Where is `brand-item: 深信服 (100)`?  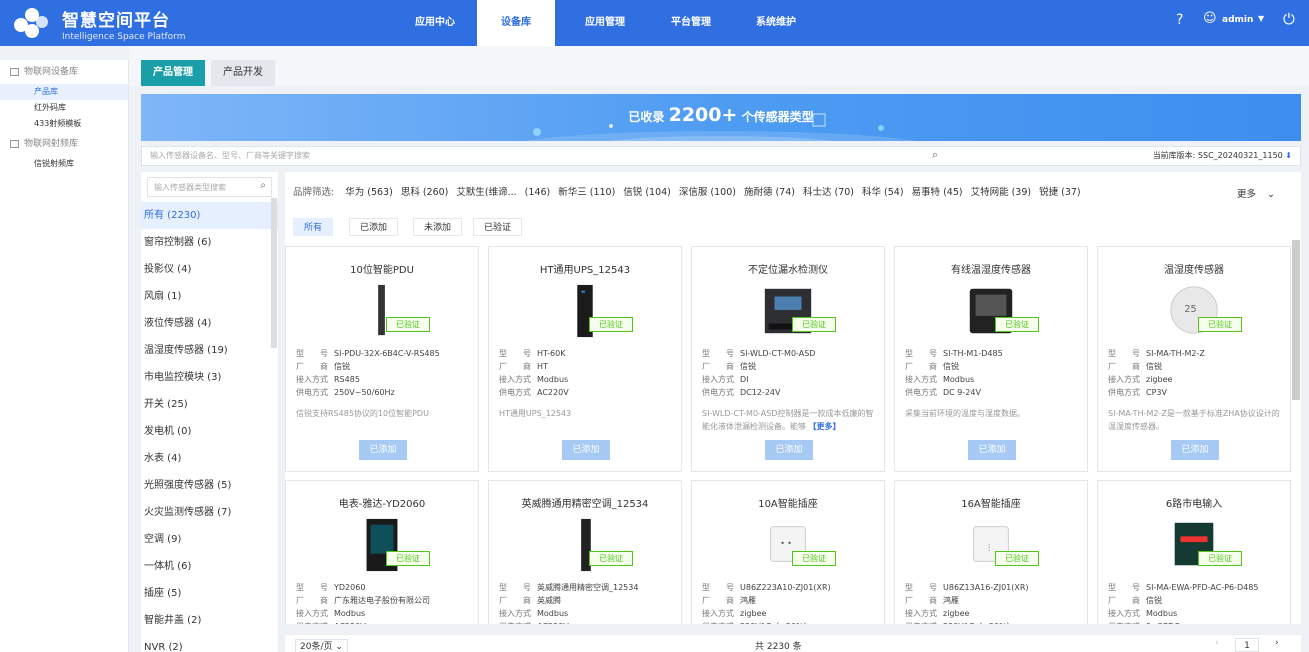
brand-item: 深信服 (100) is located at coordinates (707, 192).